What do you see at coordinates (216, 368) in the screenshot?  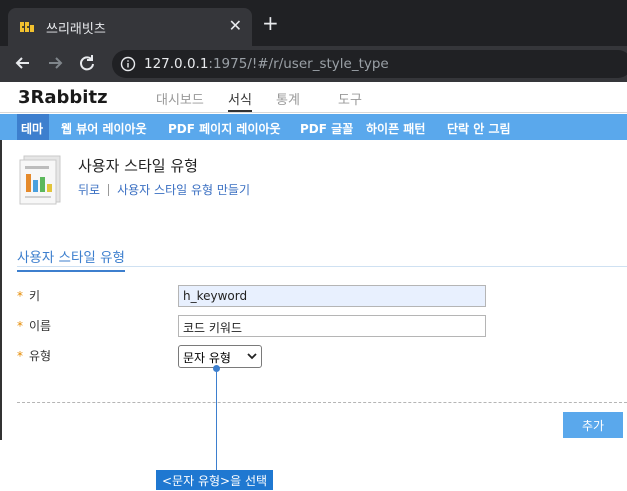 I see `callout-dot` at bounding box center [216, 368].